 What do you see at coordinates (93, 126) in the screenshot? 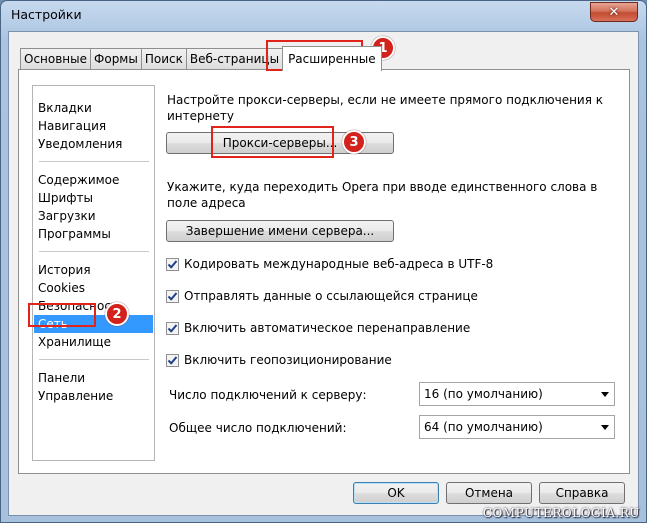
I see `sidebar-item-navigation: Навигация` at bounding box center [93, 126].